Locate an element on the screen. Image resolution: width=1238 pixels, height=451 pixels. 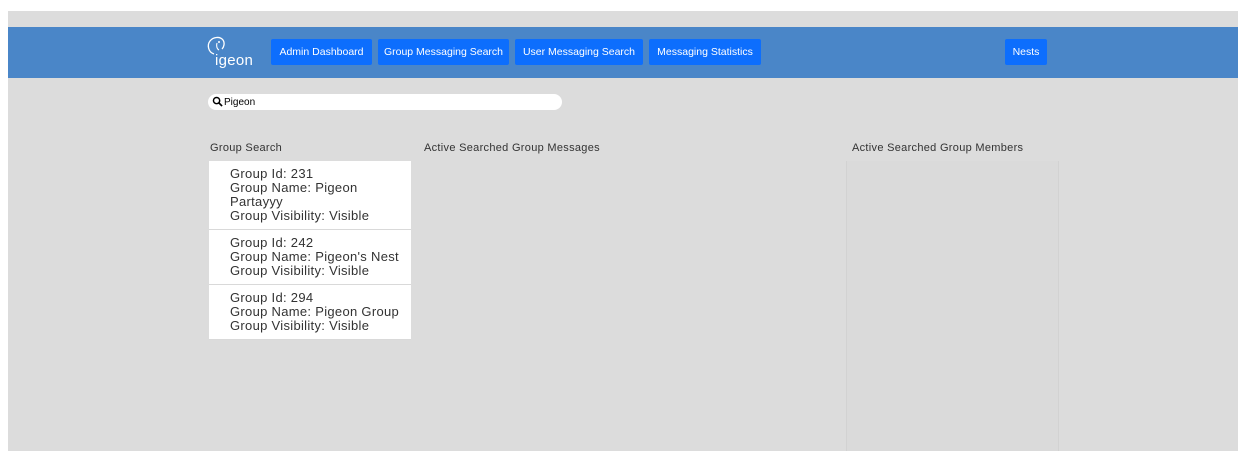
nav-messaging-statistics-button: Messaging Statistics is located at coordinates (705, 52).